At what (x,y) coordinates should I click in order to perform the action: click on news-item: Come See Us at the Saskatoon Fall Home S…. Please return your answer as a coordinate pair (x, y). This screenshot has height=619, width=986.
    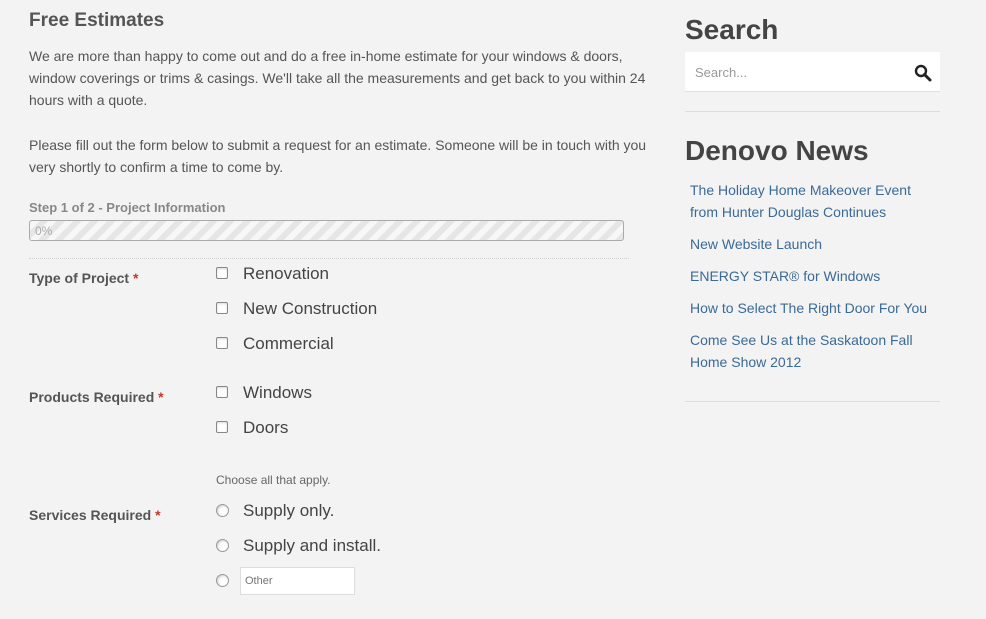
    Looking at the image, I should click on (815, 351).